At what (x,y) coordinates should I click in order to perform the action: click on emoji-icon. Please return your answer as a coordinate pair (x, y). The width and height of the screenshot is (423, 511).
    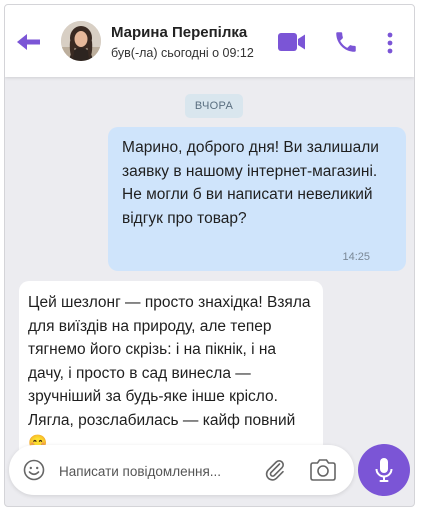
    Looking at the image, I should click on (34, 470).